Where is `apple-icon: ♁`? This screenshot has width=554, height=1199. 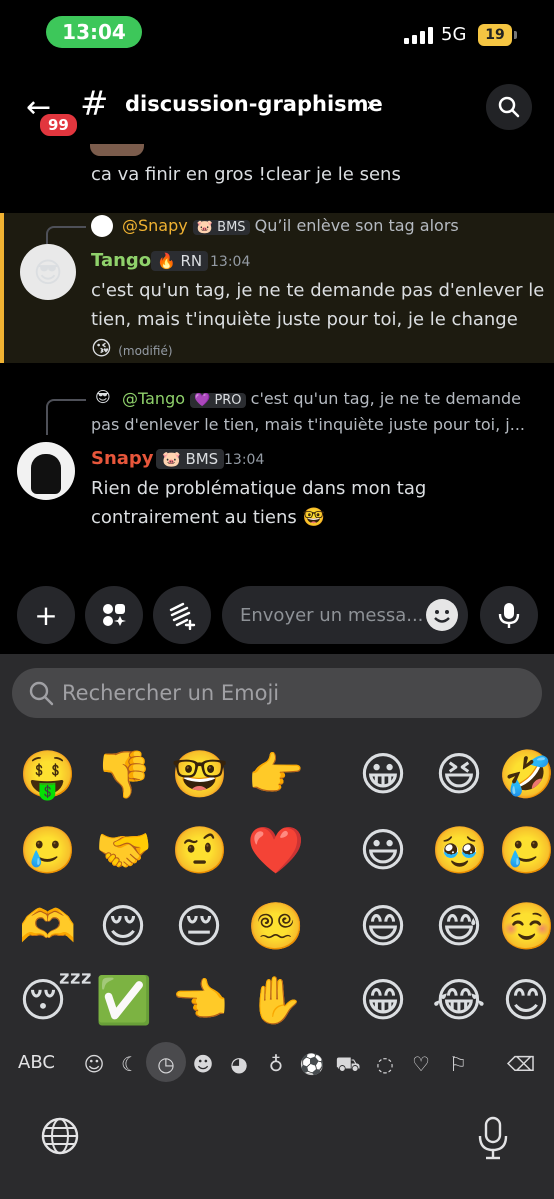
apple-icon: ♁ is located at coordinates (276, 1064).